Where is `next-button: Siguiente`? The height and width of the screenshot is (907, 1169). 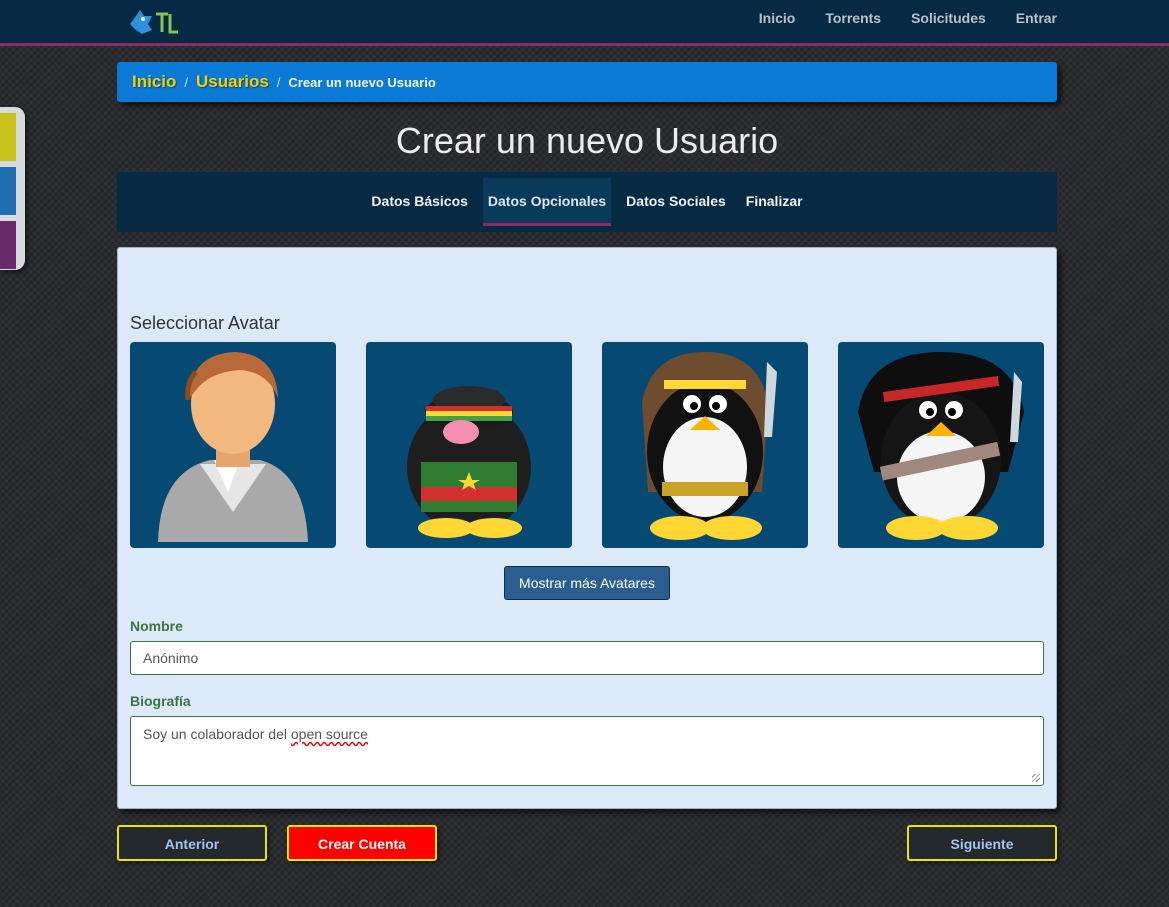
next-button: Siguiente is located at coordinates (982, 843).